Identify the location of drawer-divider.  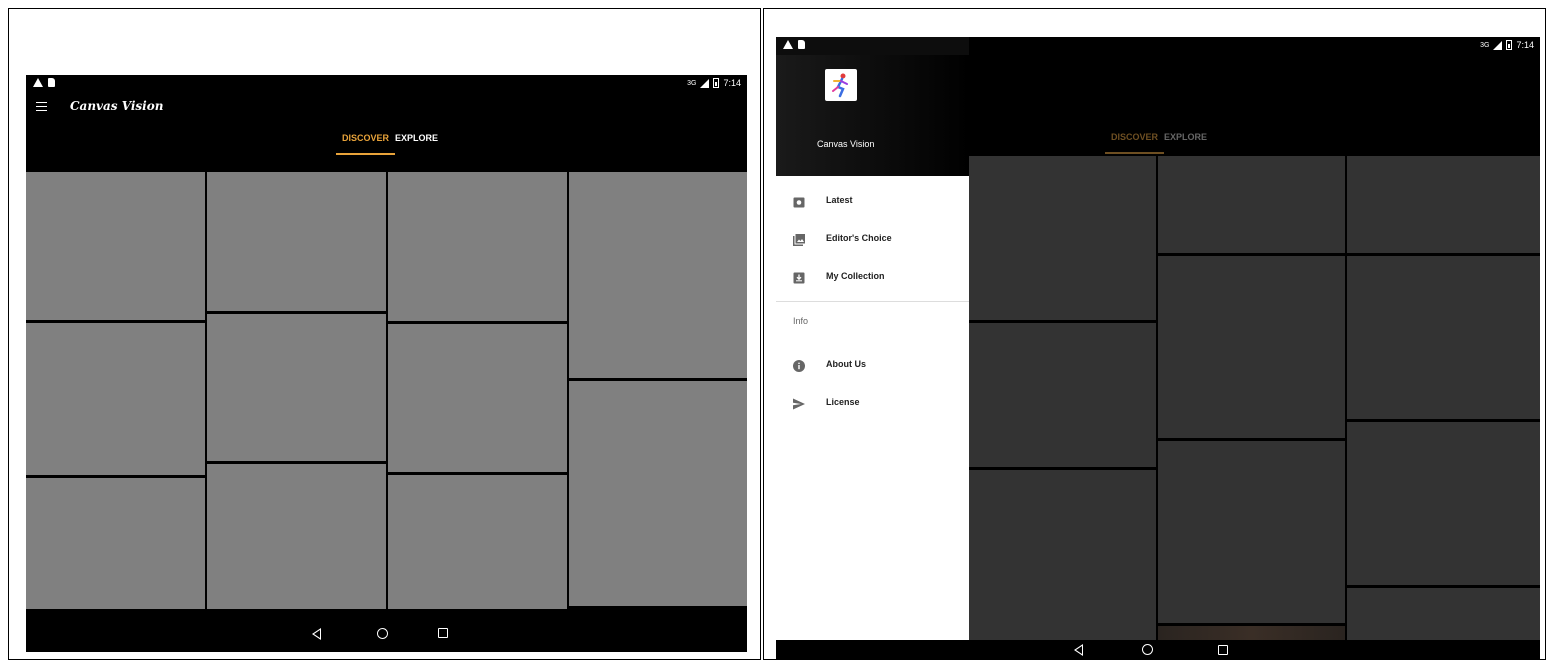
(872, 301).